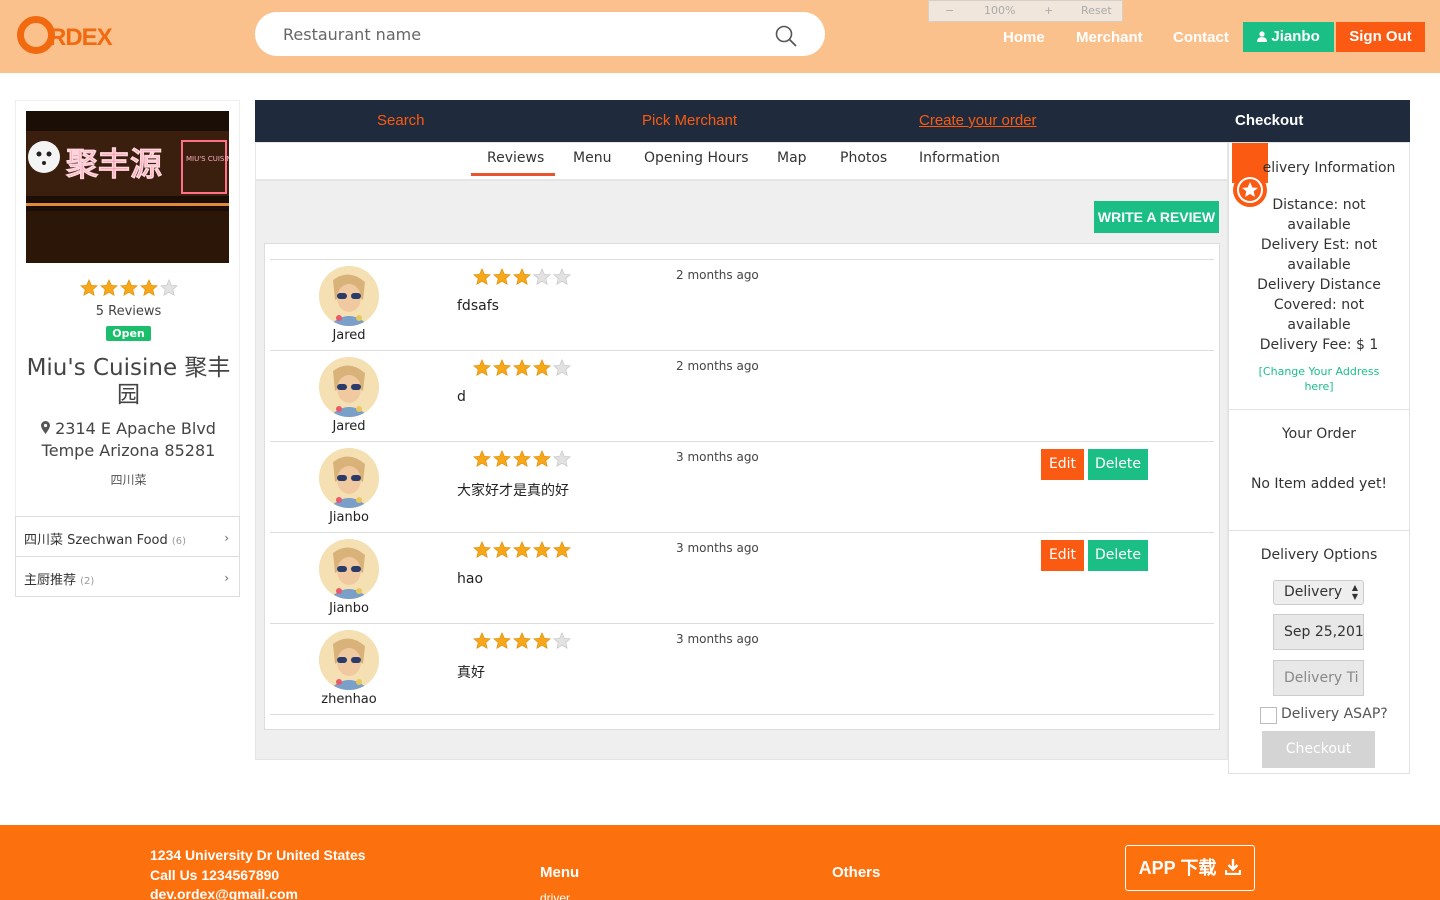  Describe the element at coordinates (1354, 592) in the screenshot. I see `select-arrows-icon: ▲ ▼` at that location.